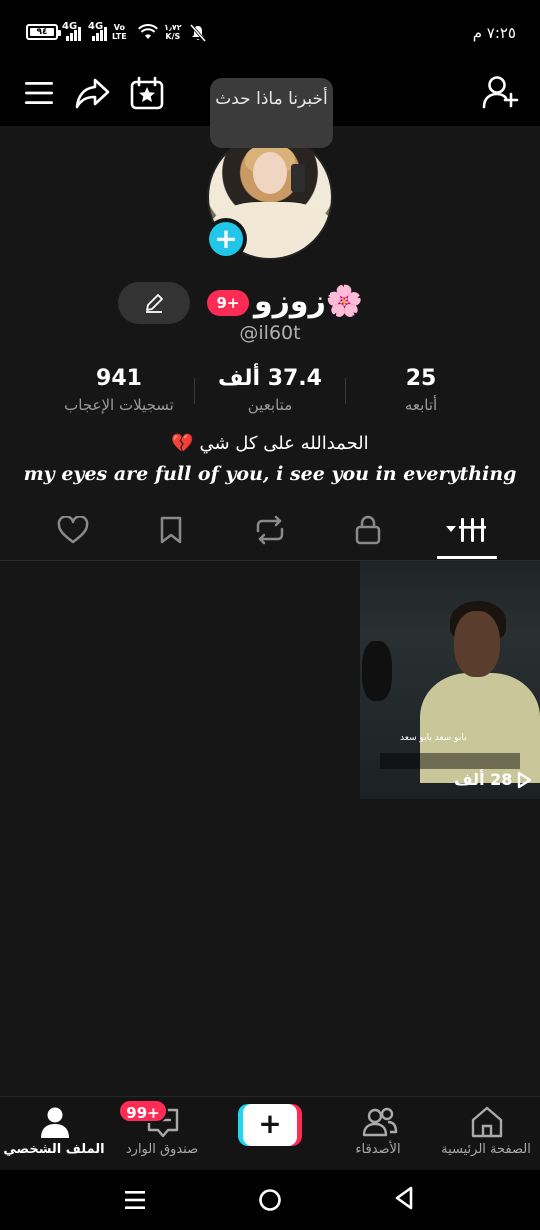  What do you see at coordinates (39, 93) in the screenshot?
I see `menu-icon` at bounding box center [39, 93].